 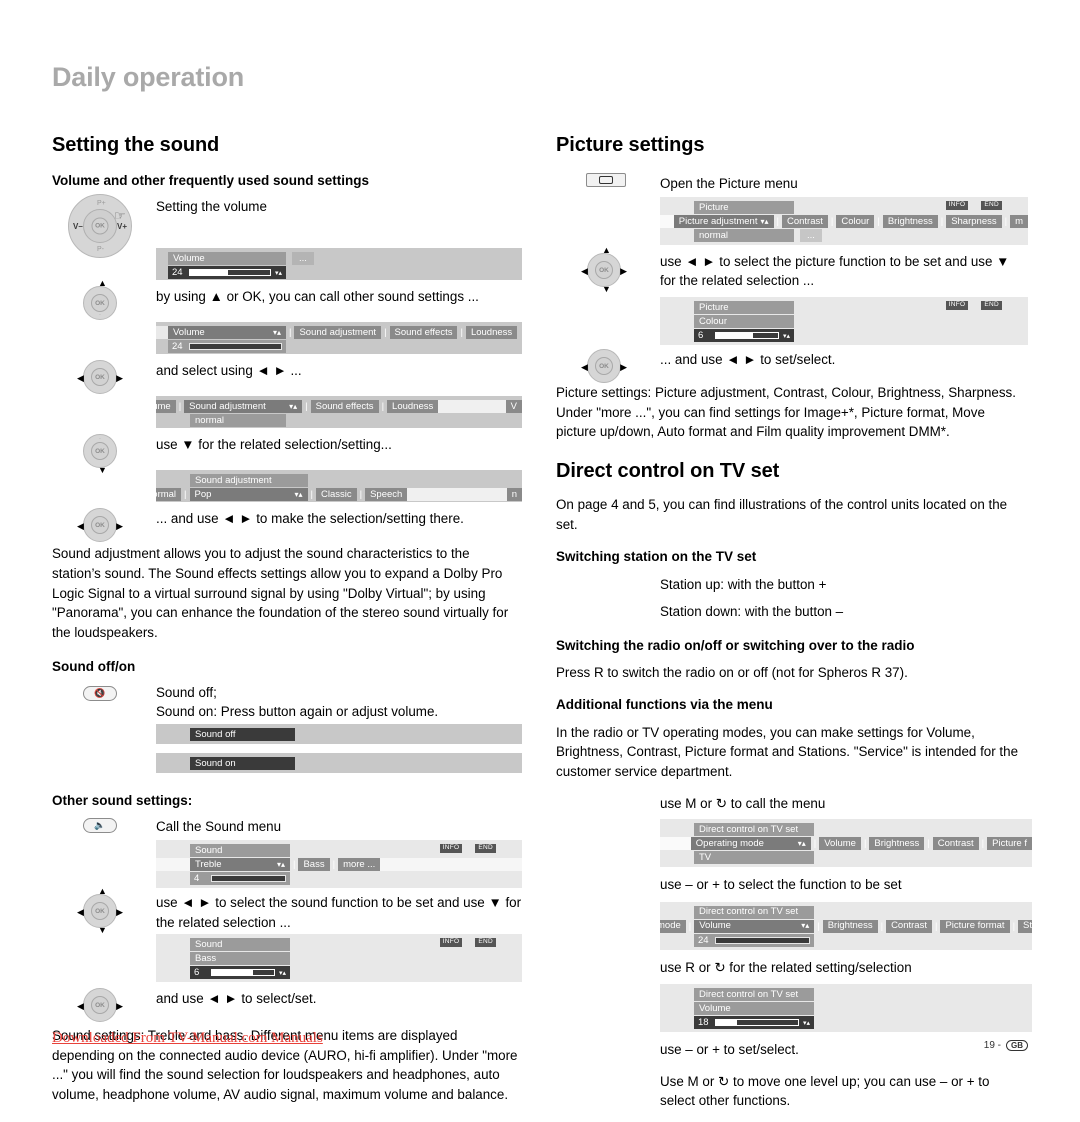 I want to click on remote-wheel-4way: OK ◀ ▶ ▲ ▼, so click(x=100, y=911).